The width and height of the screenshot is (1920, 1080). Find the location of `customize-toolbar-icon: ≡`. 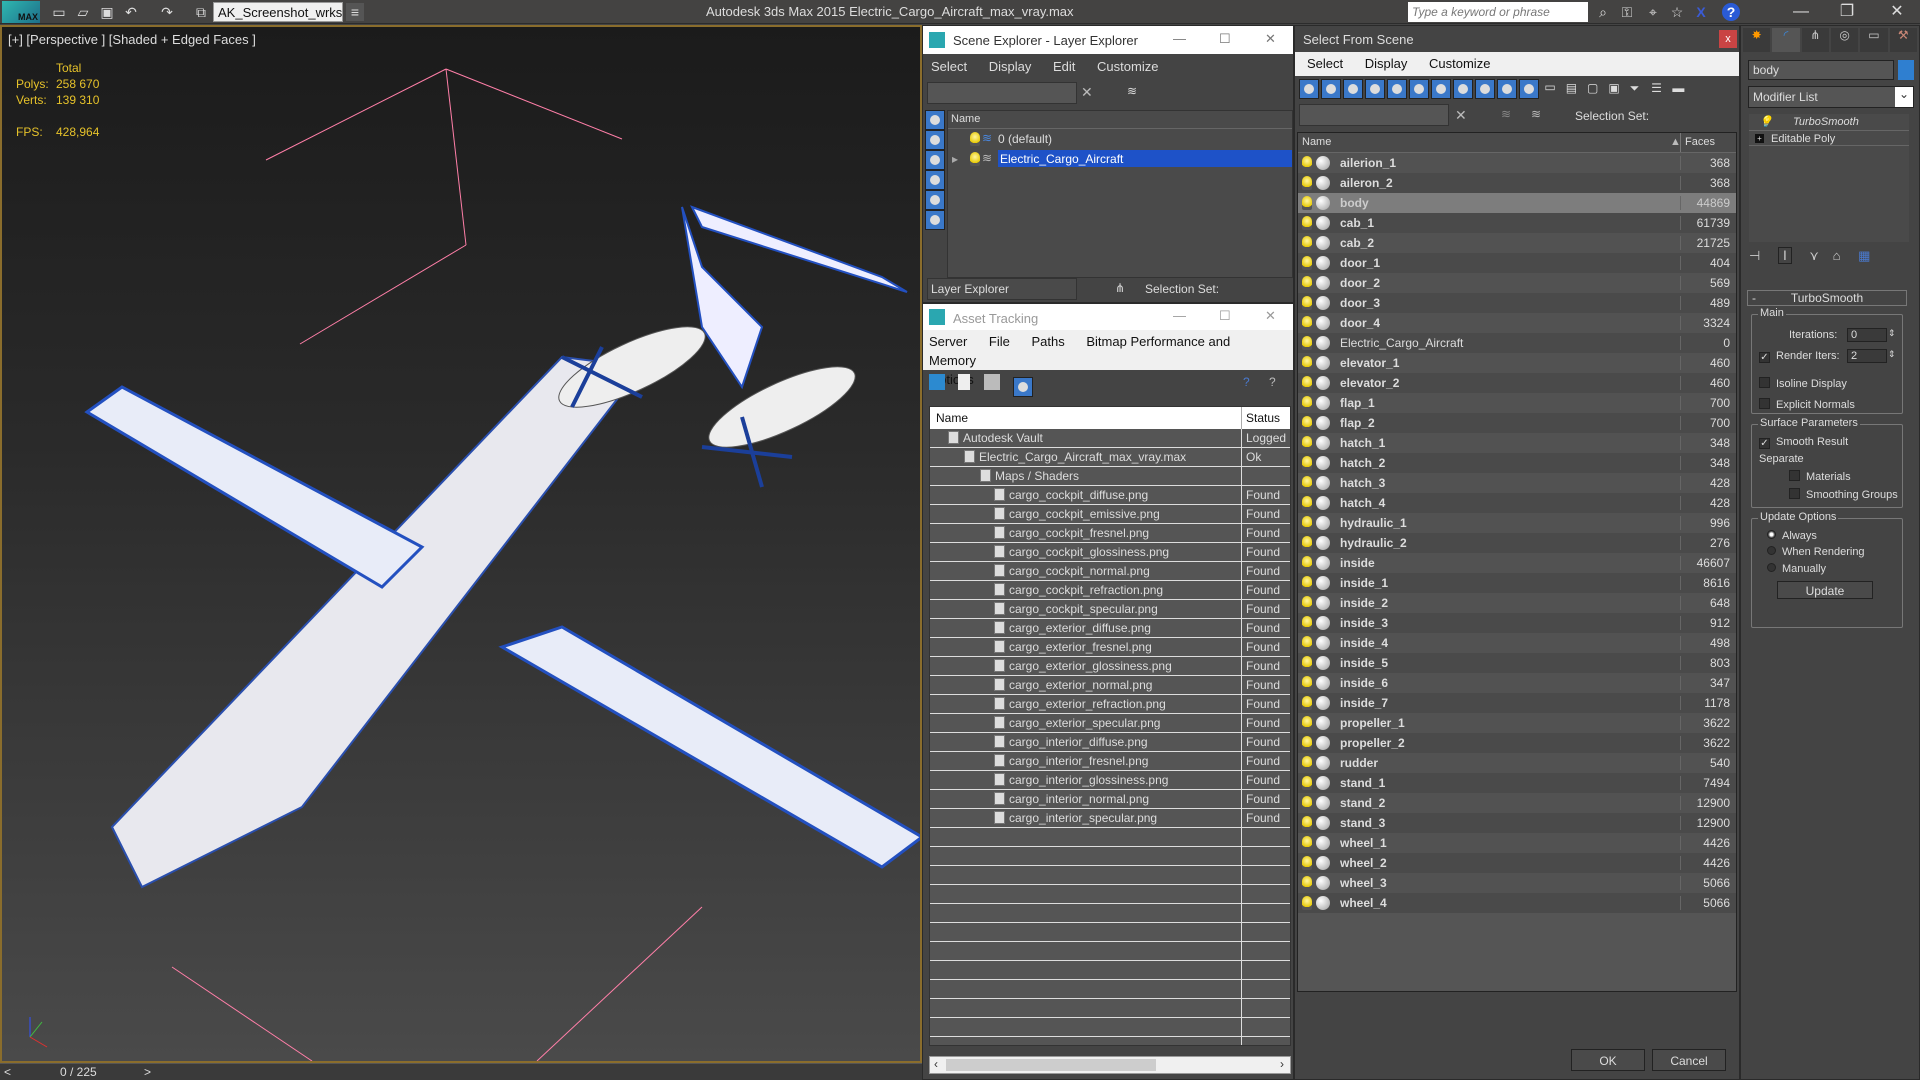

customize-toolbar-icon: ≡ is located at coordinates (355, 12).